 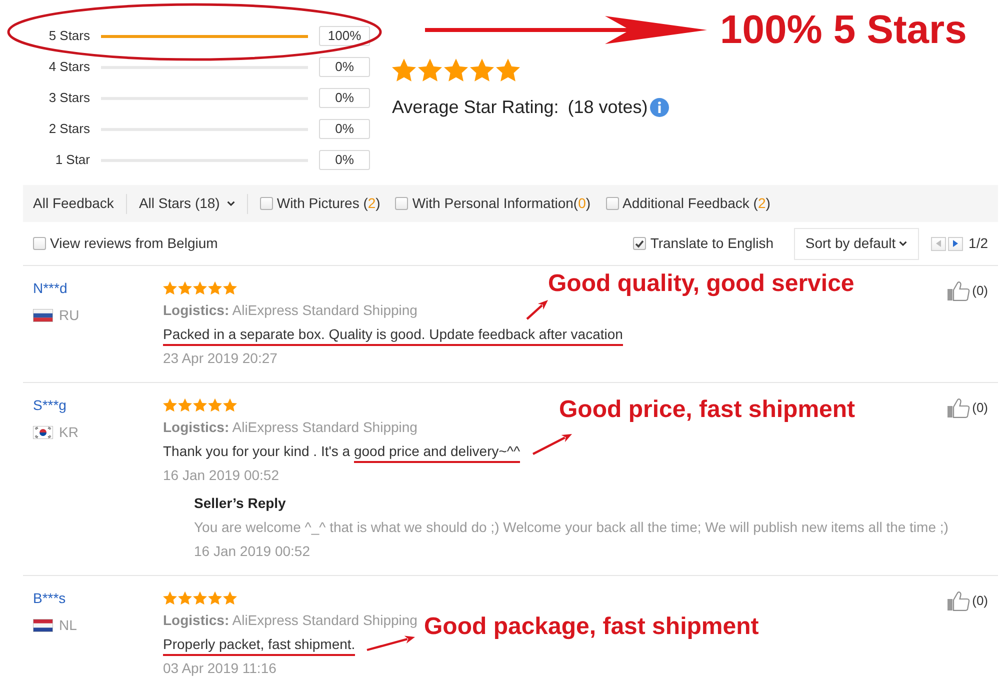 What do you see at coordinates (49, 405) in the screenshot?
I see `reviewer-name: S***g` at bounding box center [49, 405].